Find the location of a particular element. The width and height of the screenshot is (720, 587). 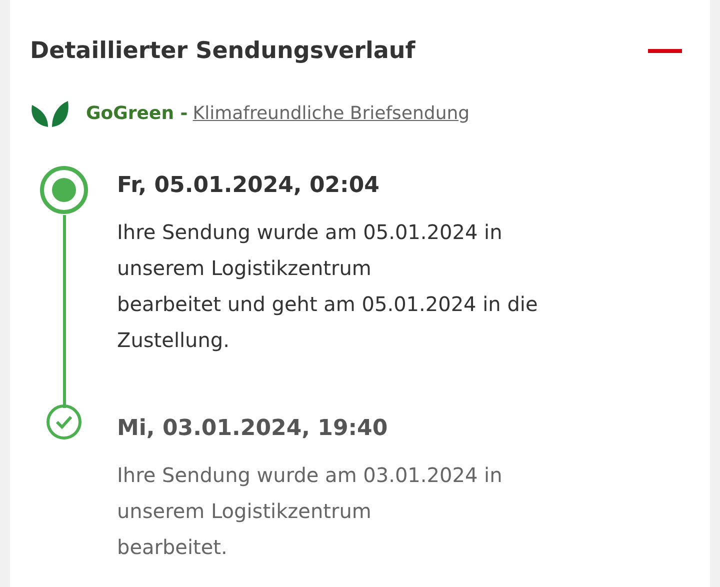

event-description: Ihre Sendung wurde am 03.01.2024 in unserem Logistikzentrum bearbeitet. is located at coordinates (309, 511).